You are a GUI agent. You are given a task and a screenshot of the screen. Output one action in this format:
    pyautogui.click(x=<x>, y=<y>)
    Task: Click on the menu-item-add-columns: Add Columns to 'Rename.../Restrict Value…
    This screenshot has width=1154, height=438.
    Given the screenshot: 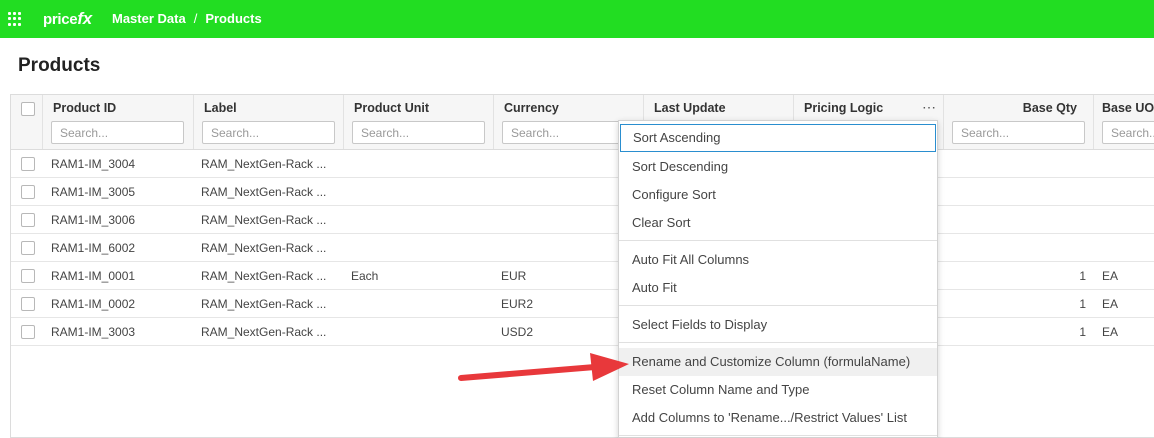 What is the action you would take?
    pyautogui.click(x=778, y=418)
    